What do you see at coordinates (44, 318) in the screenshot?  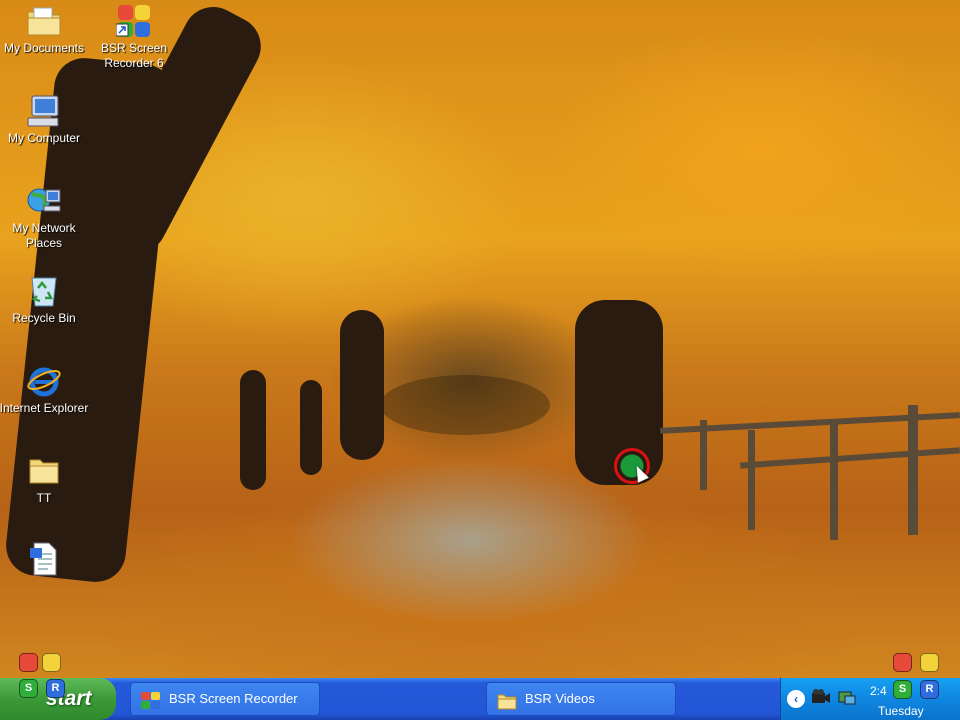 I see `icon-label: Recycle Bin` at bounding box center [44, 318].